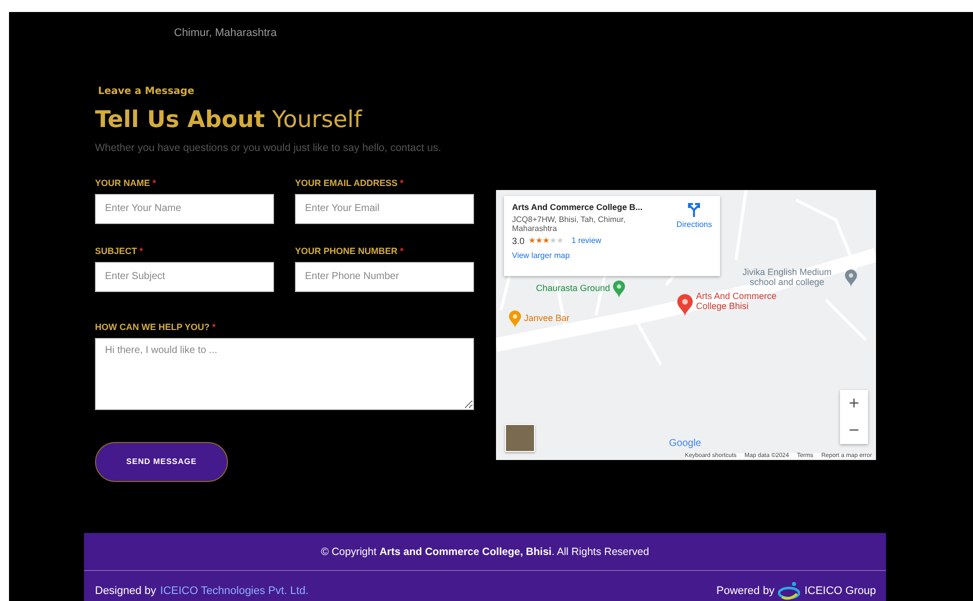 The image size is (973, 601). Describe the element at coordinates (350, 183) in the screenshot. I see `field-label: YOUR EMAIL ADDRESS *` at that location.